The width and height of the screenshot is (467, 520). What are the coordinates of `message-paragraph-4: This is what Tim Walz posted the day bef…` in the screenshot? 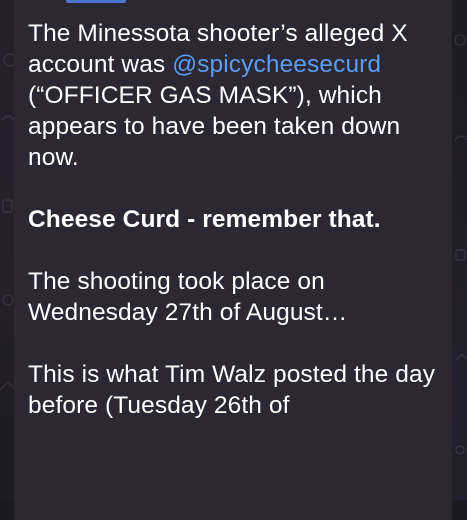 It's located at (232, 390).